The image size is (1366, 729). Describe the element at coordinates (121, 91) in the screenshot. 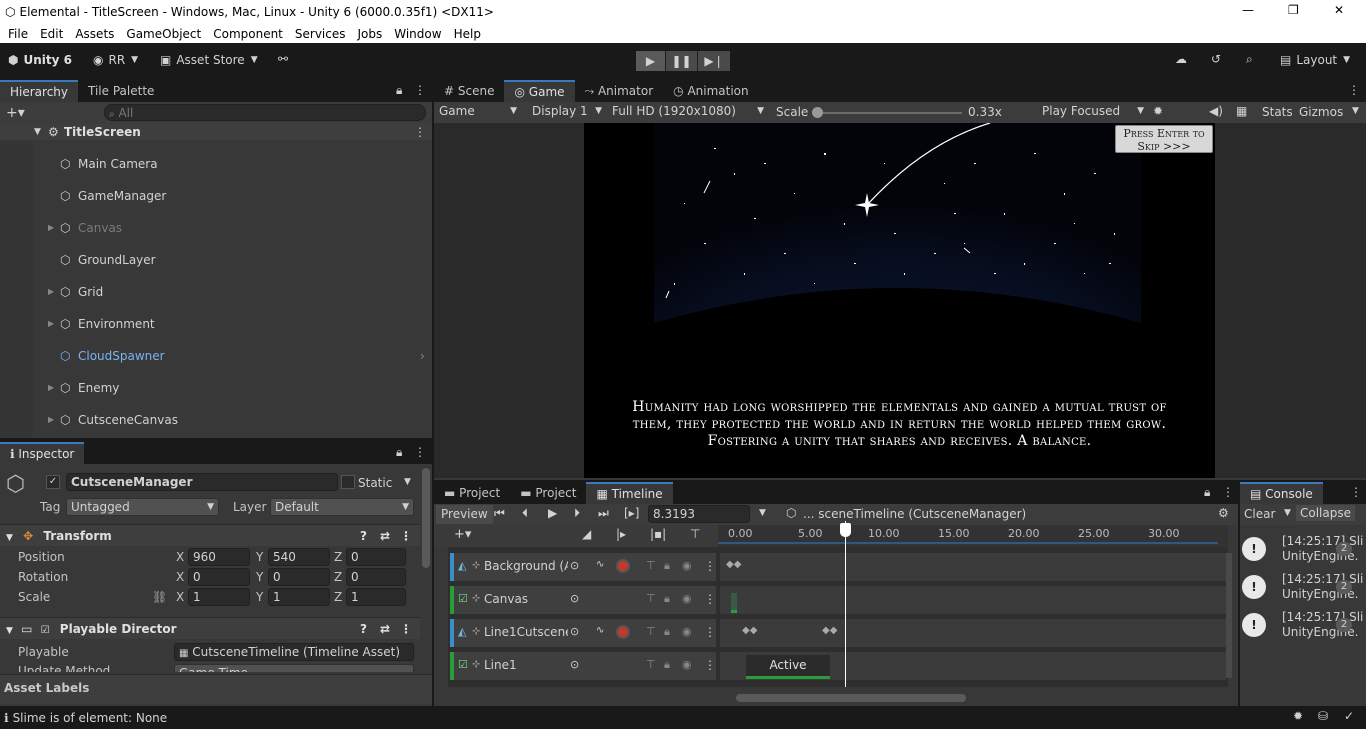

I see `tab-tile-palette: Tile Palette` at that location.